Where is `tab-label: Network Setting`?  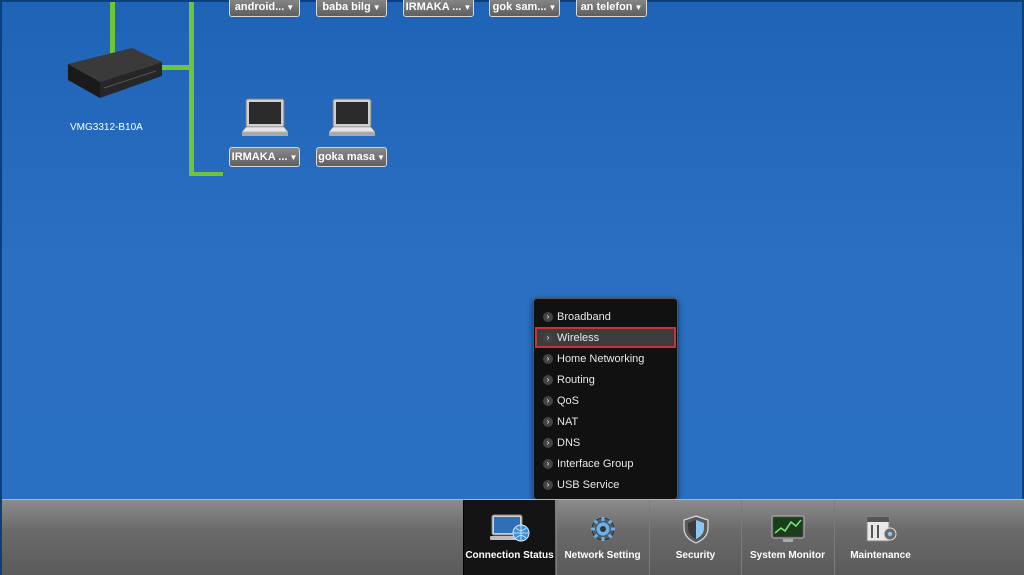 tab-label: Network Setting is located at coordinates (602, 555).